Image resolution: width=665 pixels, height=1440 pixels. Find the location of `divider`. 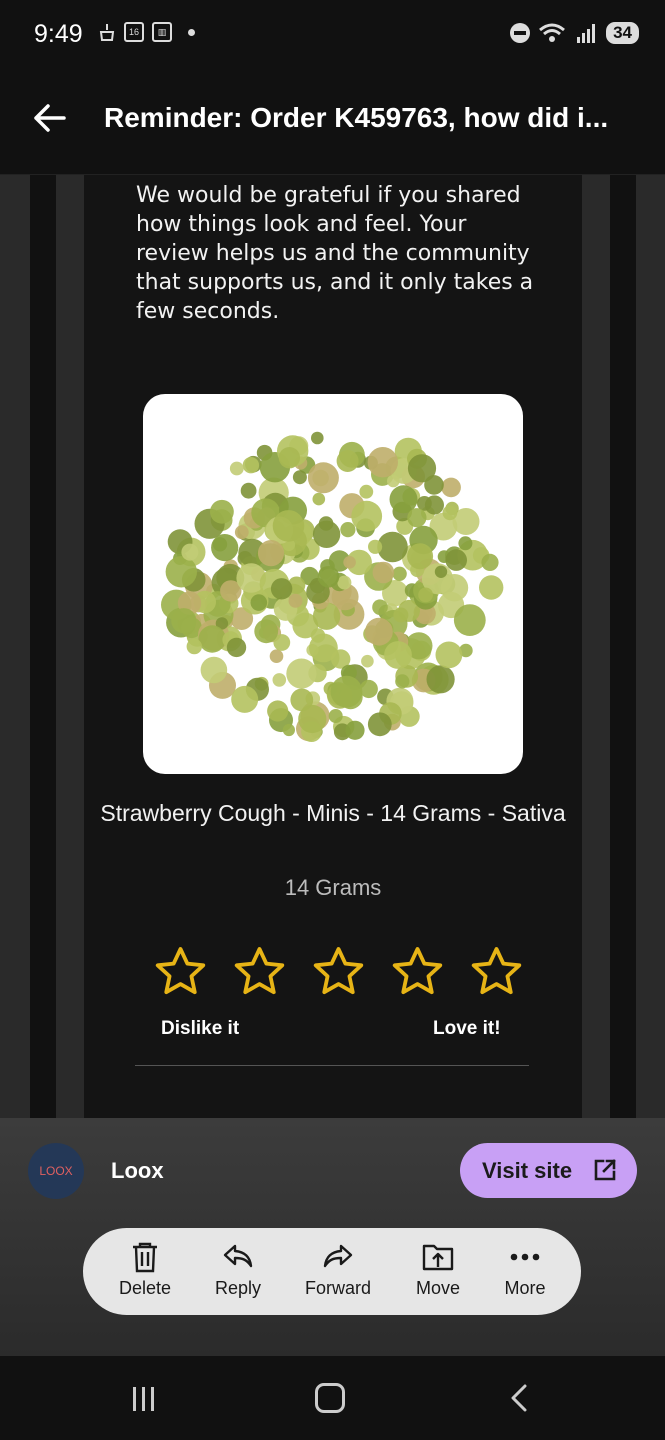

divider is located at coordinates (332, 1065).